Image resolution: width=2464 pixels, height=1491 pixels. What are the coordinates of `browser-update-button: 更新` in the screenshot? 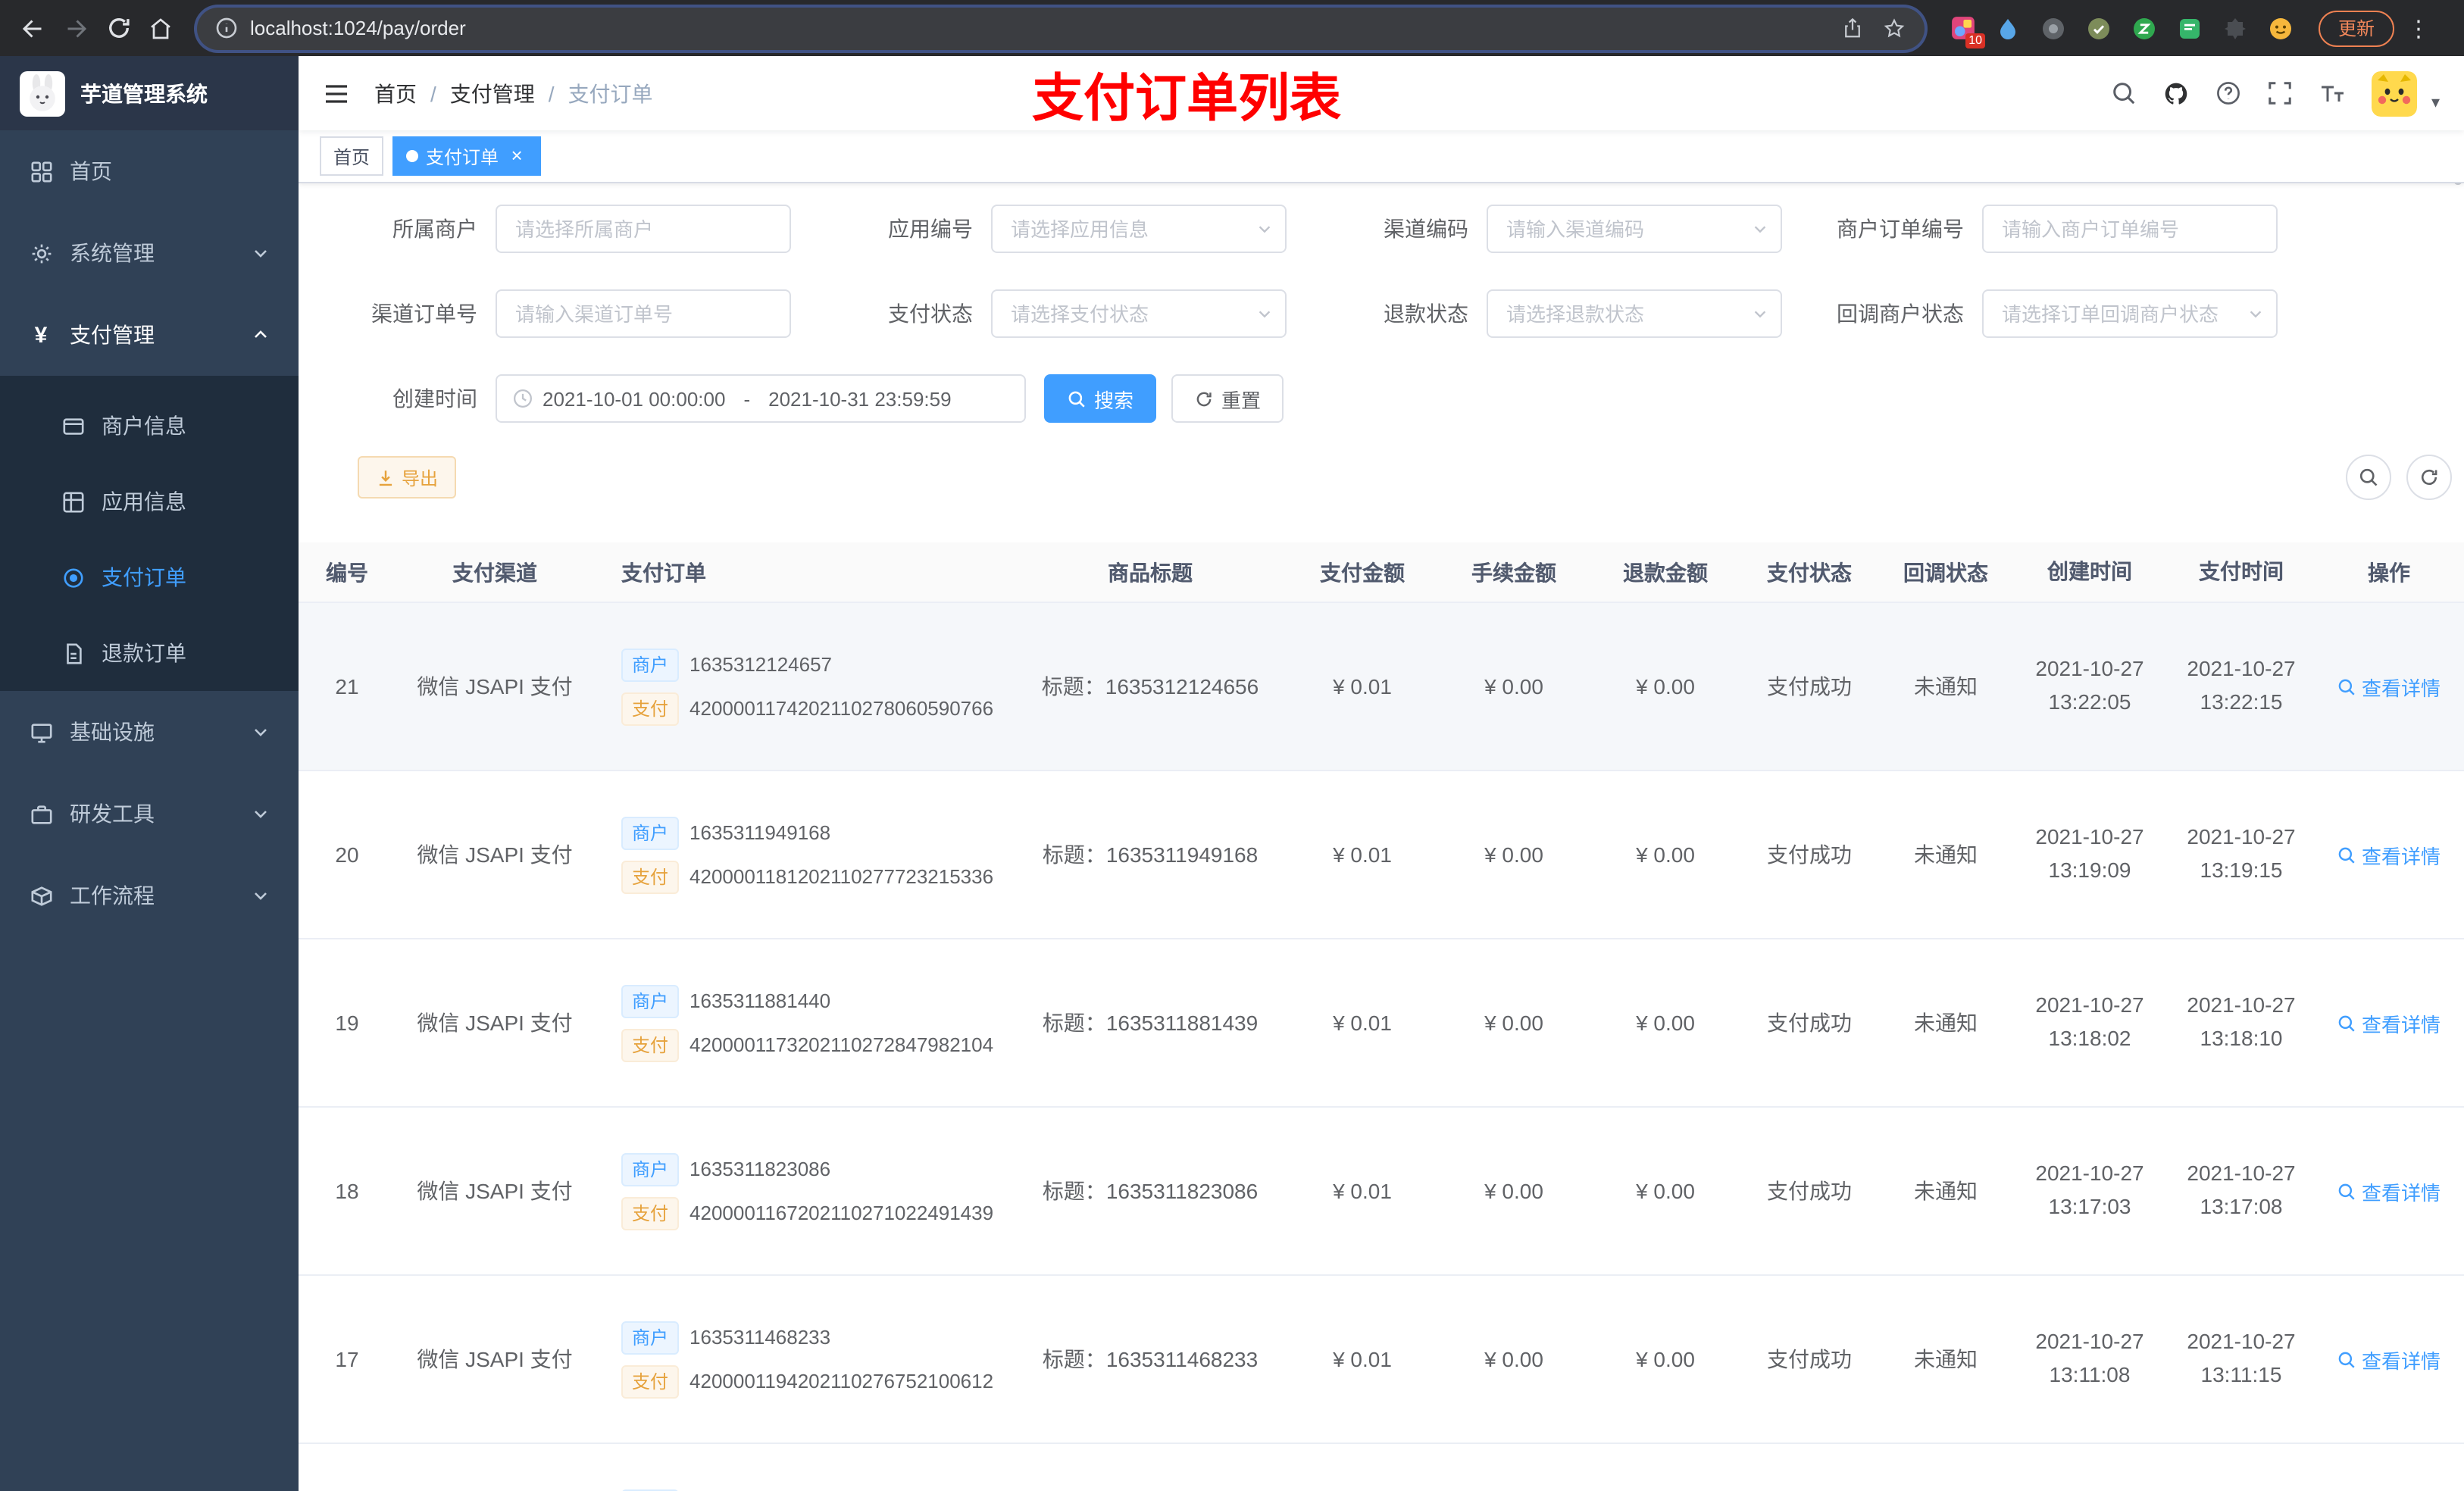 It's located at (2357, 28).